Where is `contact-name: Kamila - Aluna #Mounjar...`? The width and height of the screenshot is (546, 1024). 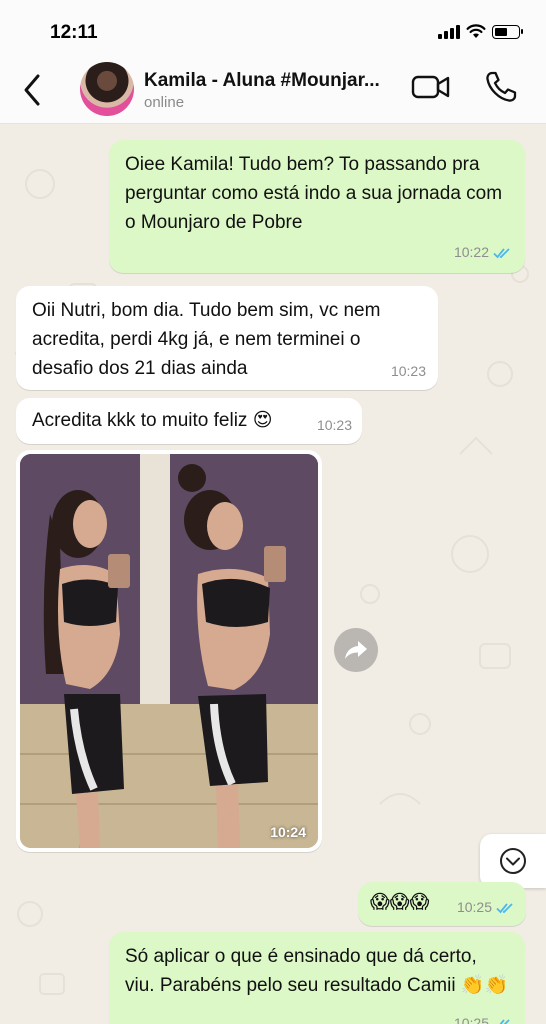 contact-name: Kamila - Aluna #Mounjar... is located at coordinates (276, 81).